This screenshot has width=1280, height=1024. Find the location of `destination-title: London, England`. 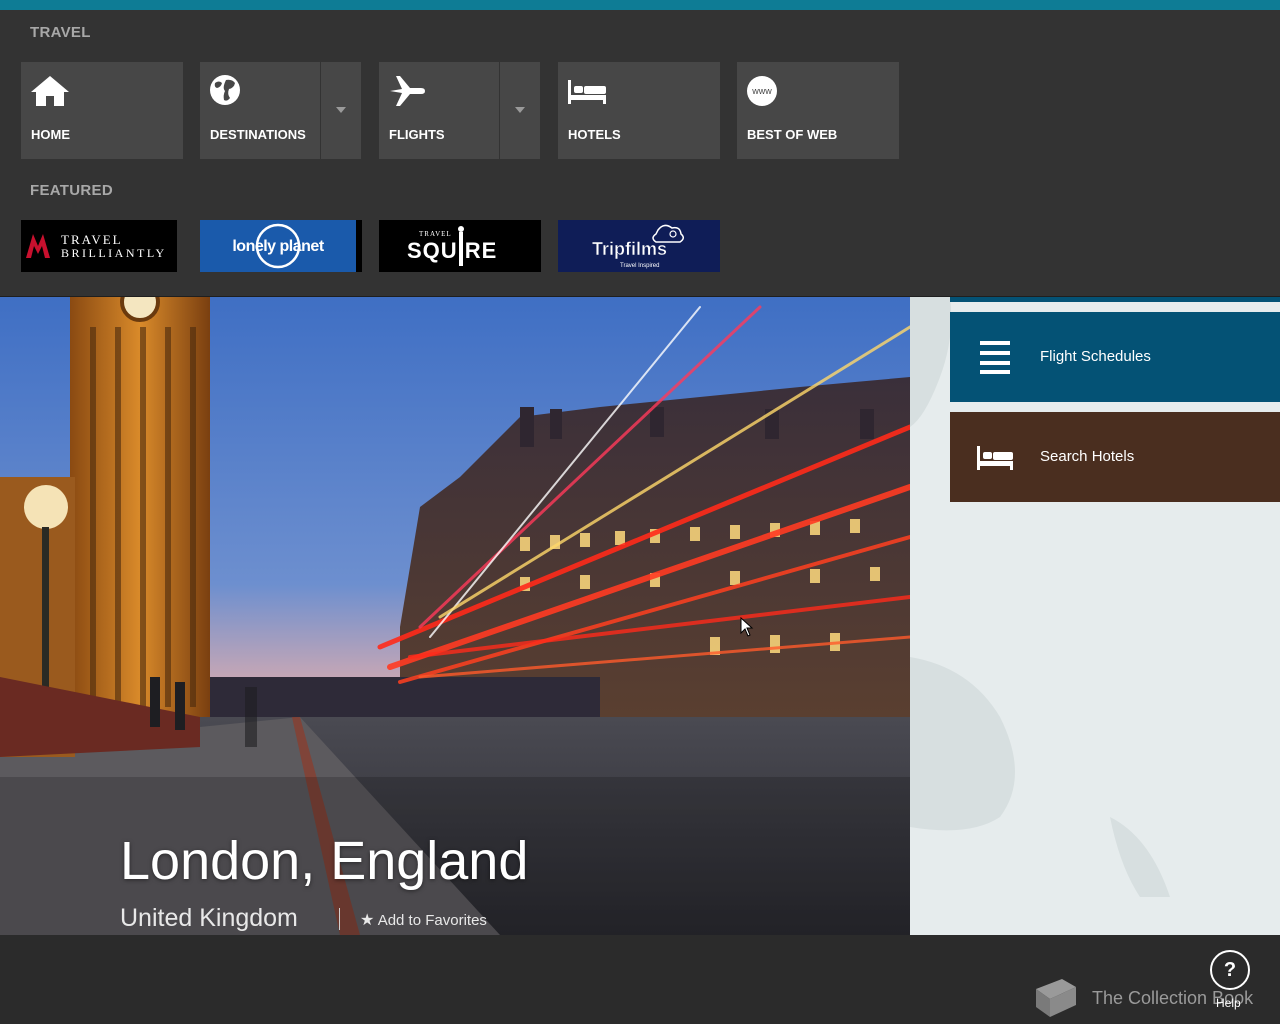

destination-title: London, England is located at coordinates (324, 861).